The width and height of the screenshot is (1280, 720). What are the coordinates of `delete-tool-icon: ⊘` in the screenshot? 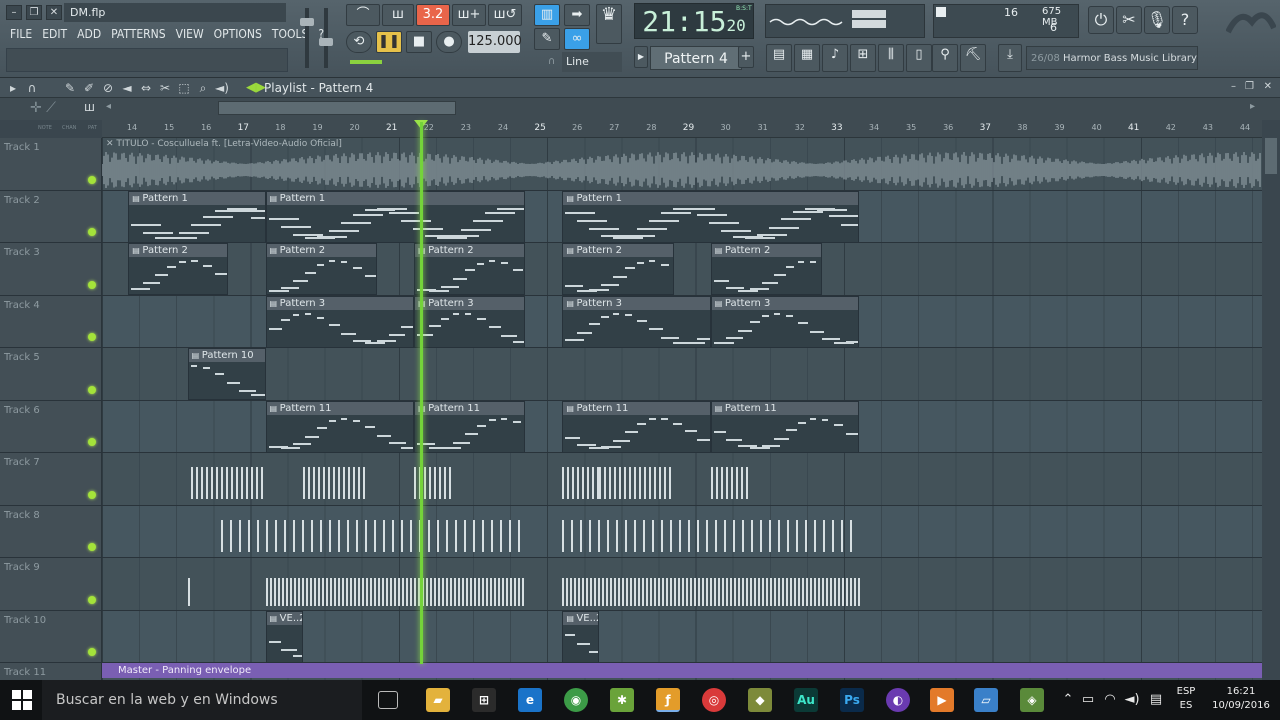 It's located at (108, 88).